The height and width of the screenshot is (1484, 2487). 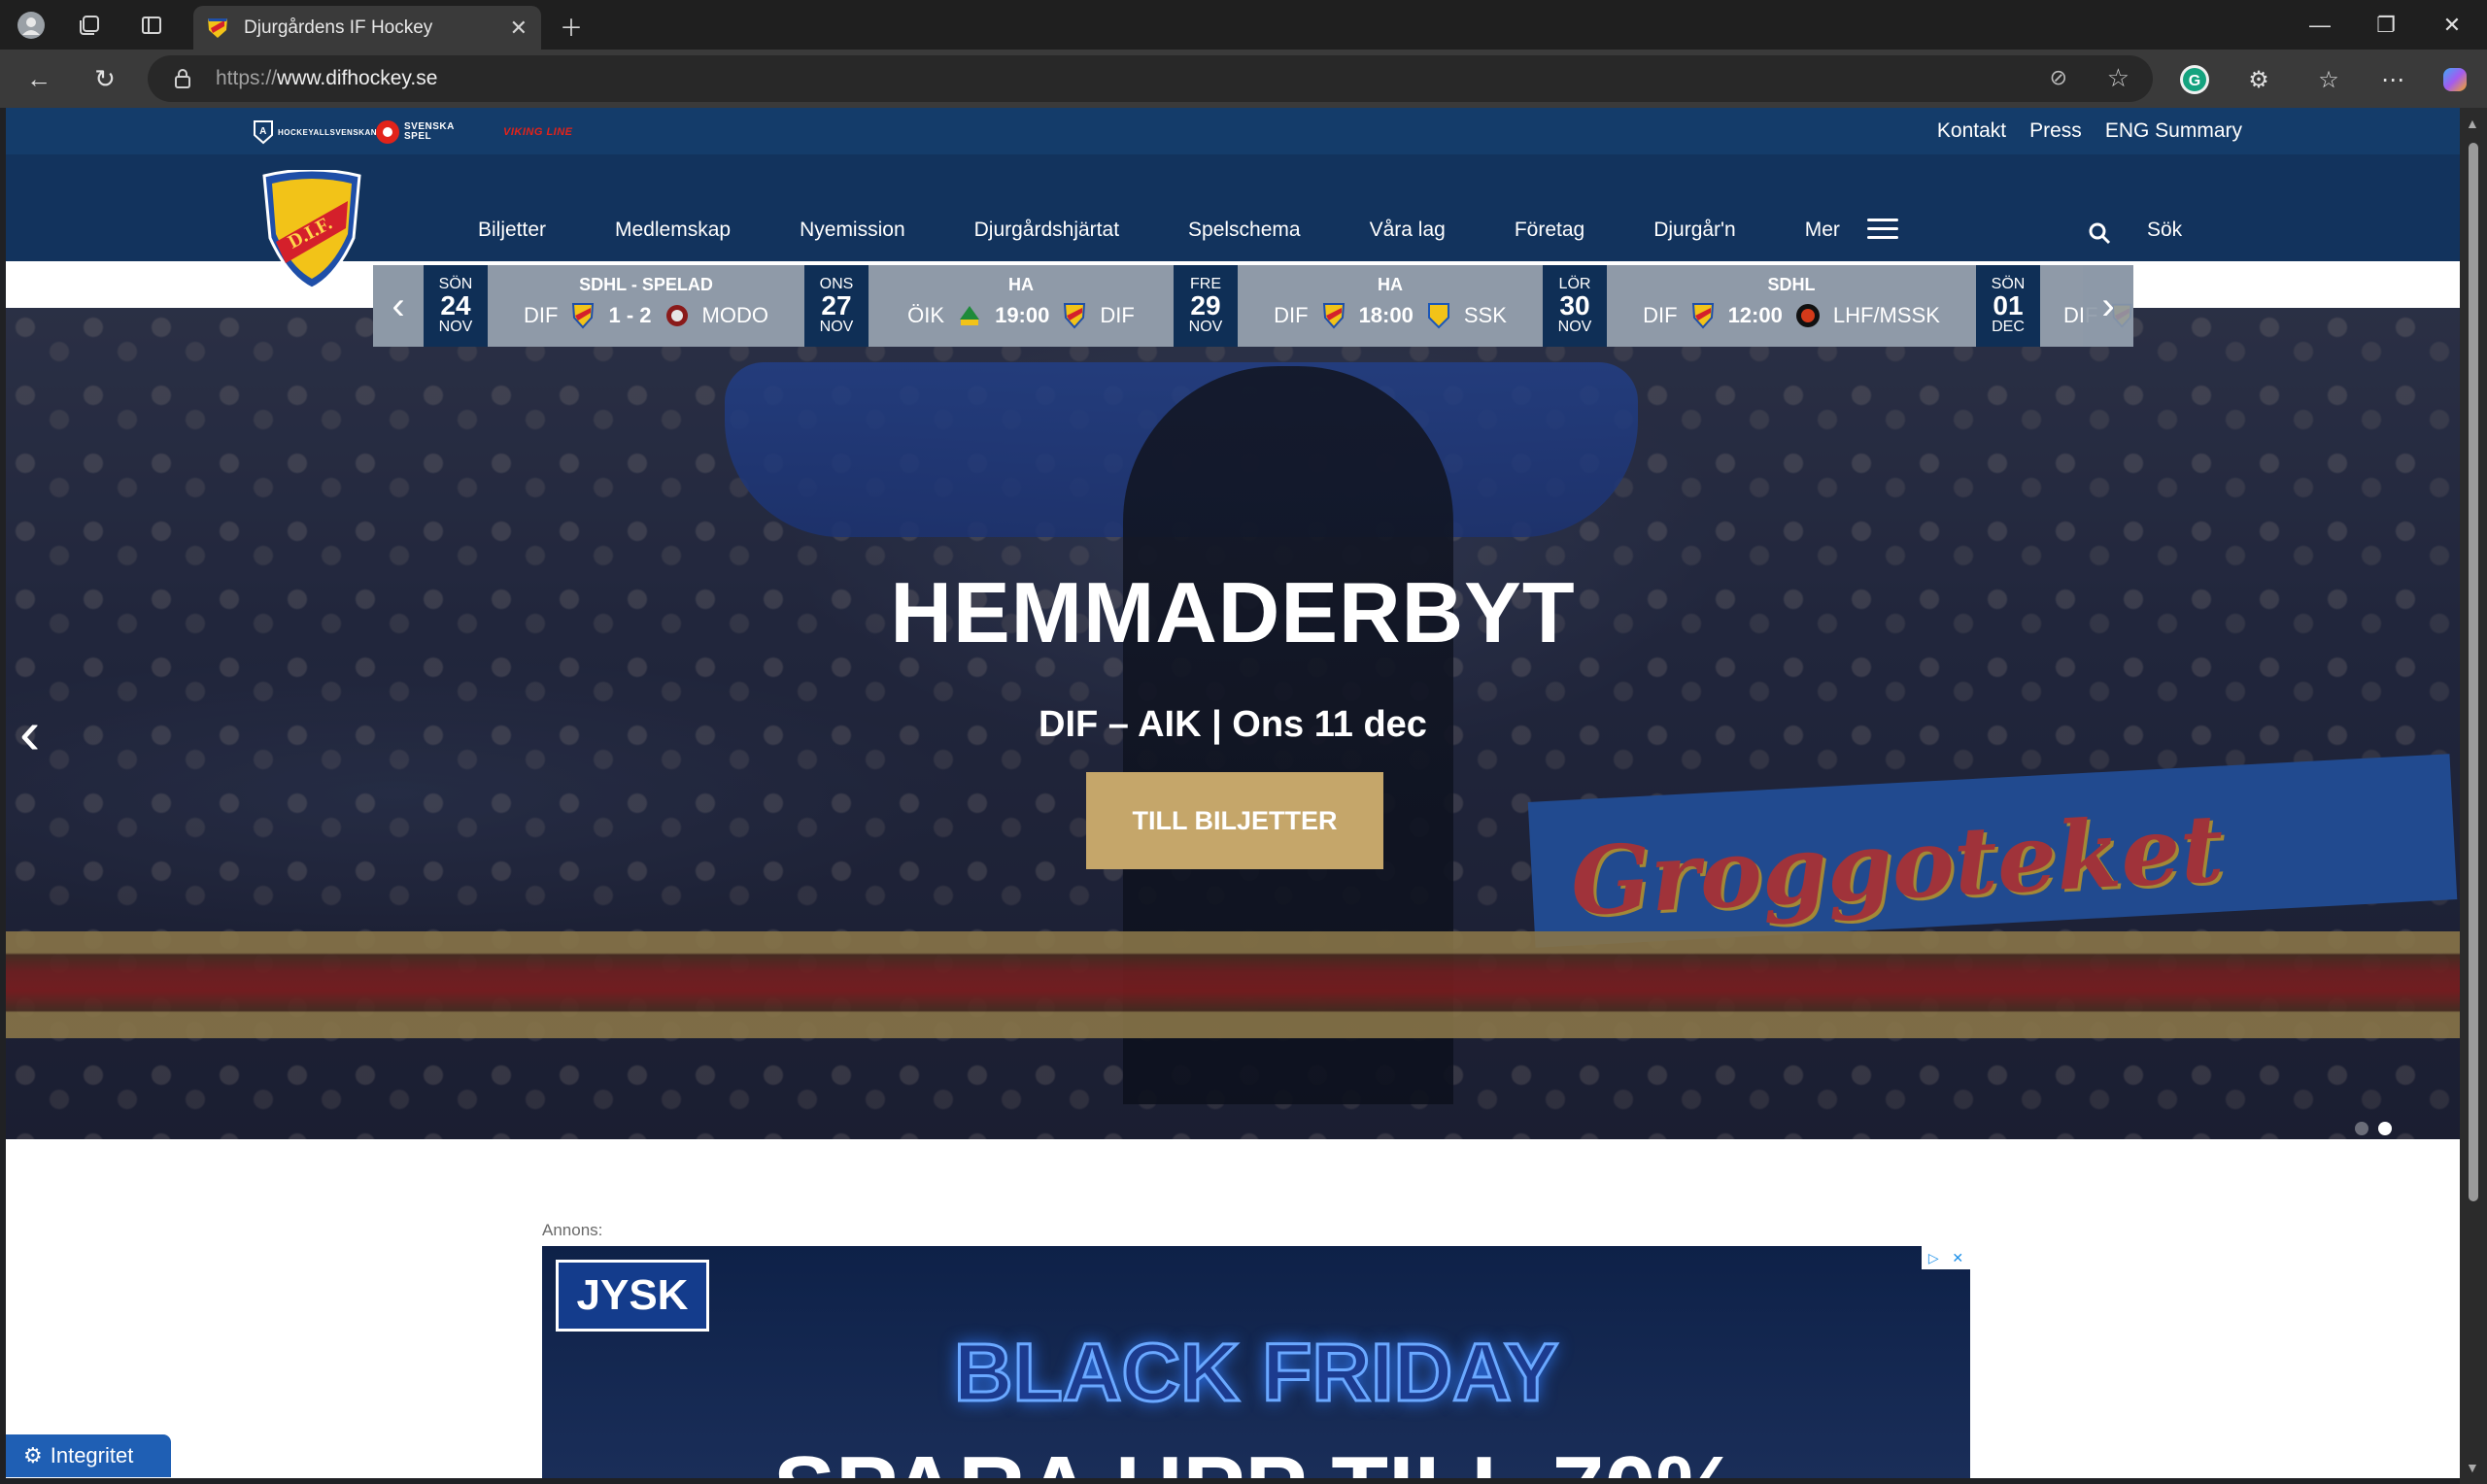 What do you see at coordinates (2452, 25) in the screenshot?
I see `close-window-icon: ✕` at bounding box center [2452, 25].